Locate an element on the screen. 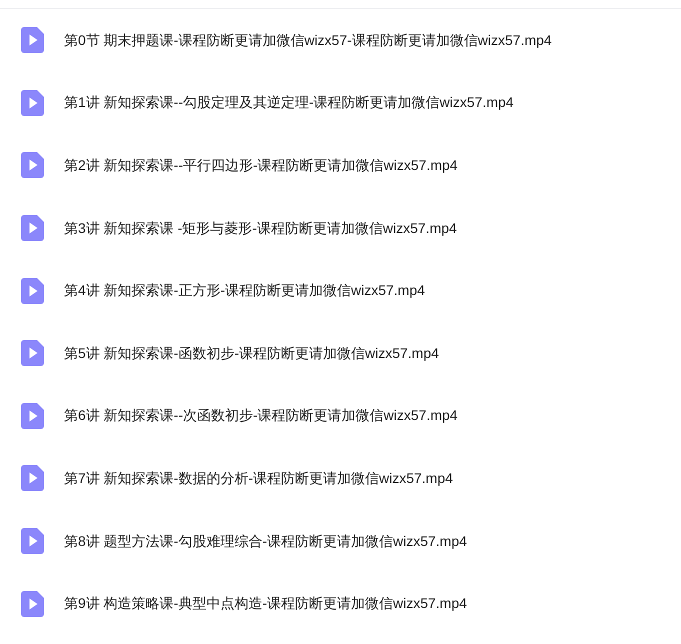 This screenshot has width=681, height=644. file-name: 第6讲 新知探索课--次函数初步-课程防断更请加微信wizx57.mp4 is located at coordinates (261, 415).